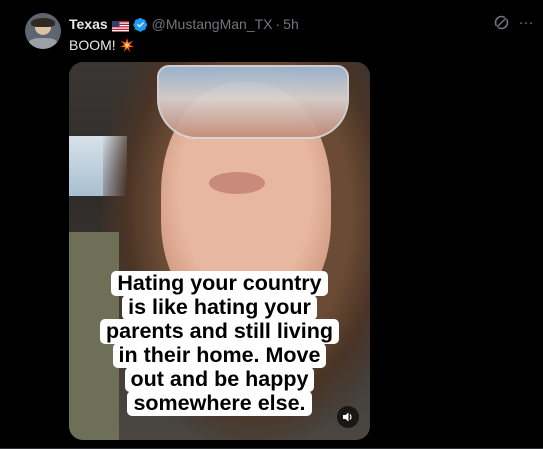  I want to click on grok-icon, so click(501, 22).